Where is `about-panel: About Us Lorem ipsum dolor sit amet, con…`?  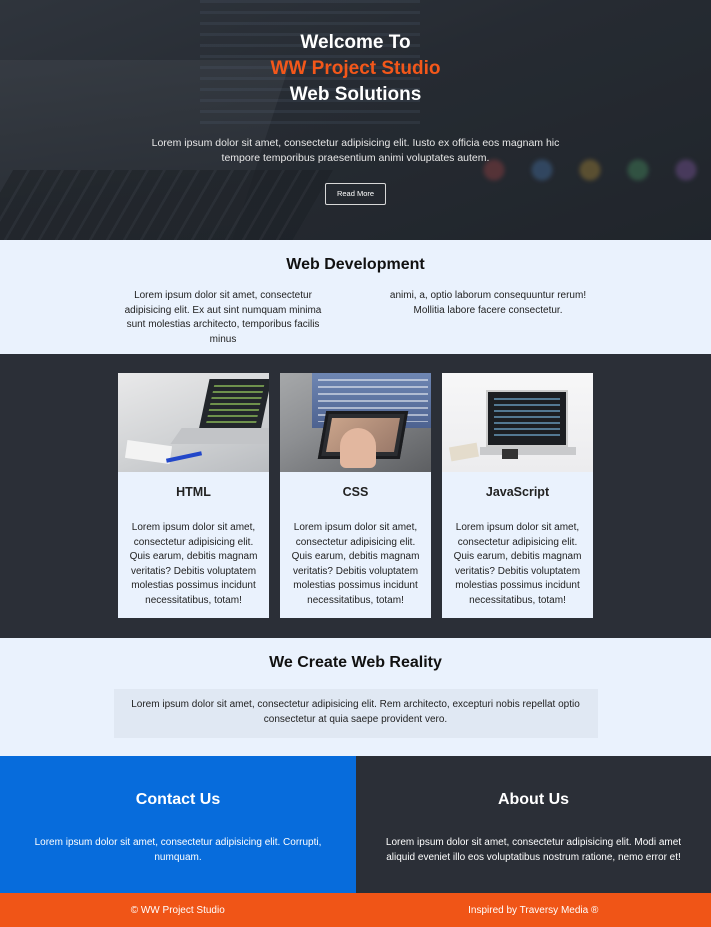
about-panel: About Us Lorem ipsum dolor sit amet, con… is located at coordinates (533, 824).